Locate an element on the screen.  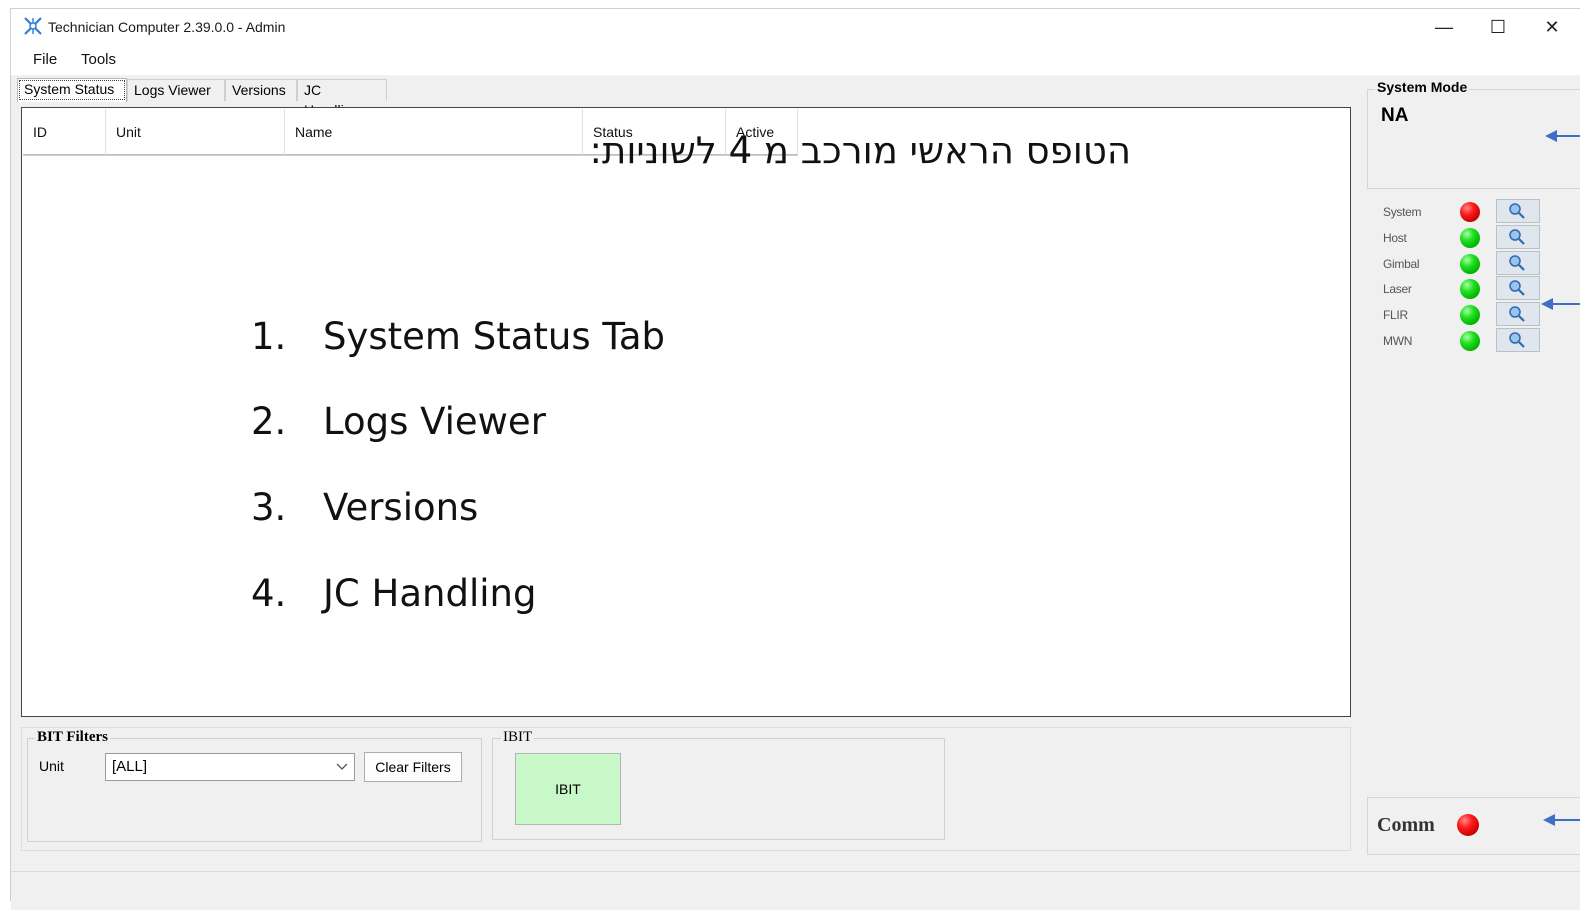
status-row-flir: FLIR is located at coordinates (1468, 314).